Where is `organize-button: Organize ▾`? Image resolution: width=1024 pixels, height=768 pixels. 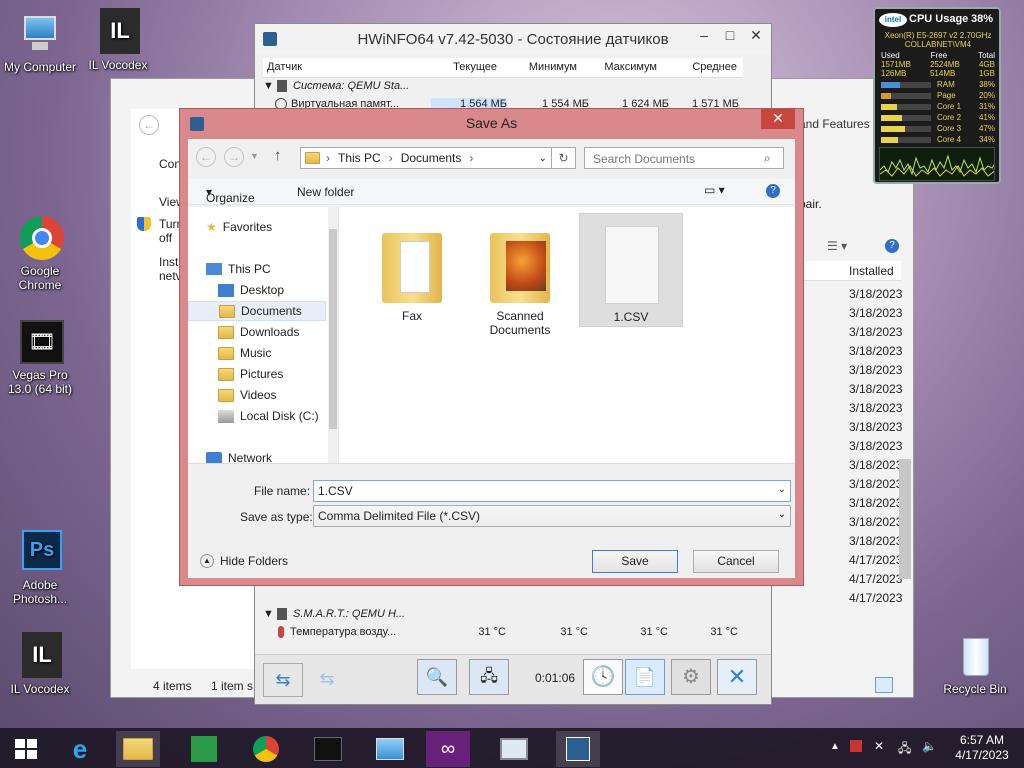 organize-button: Organize ▾ is located at coordinates (230, 195).